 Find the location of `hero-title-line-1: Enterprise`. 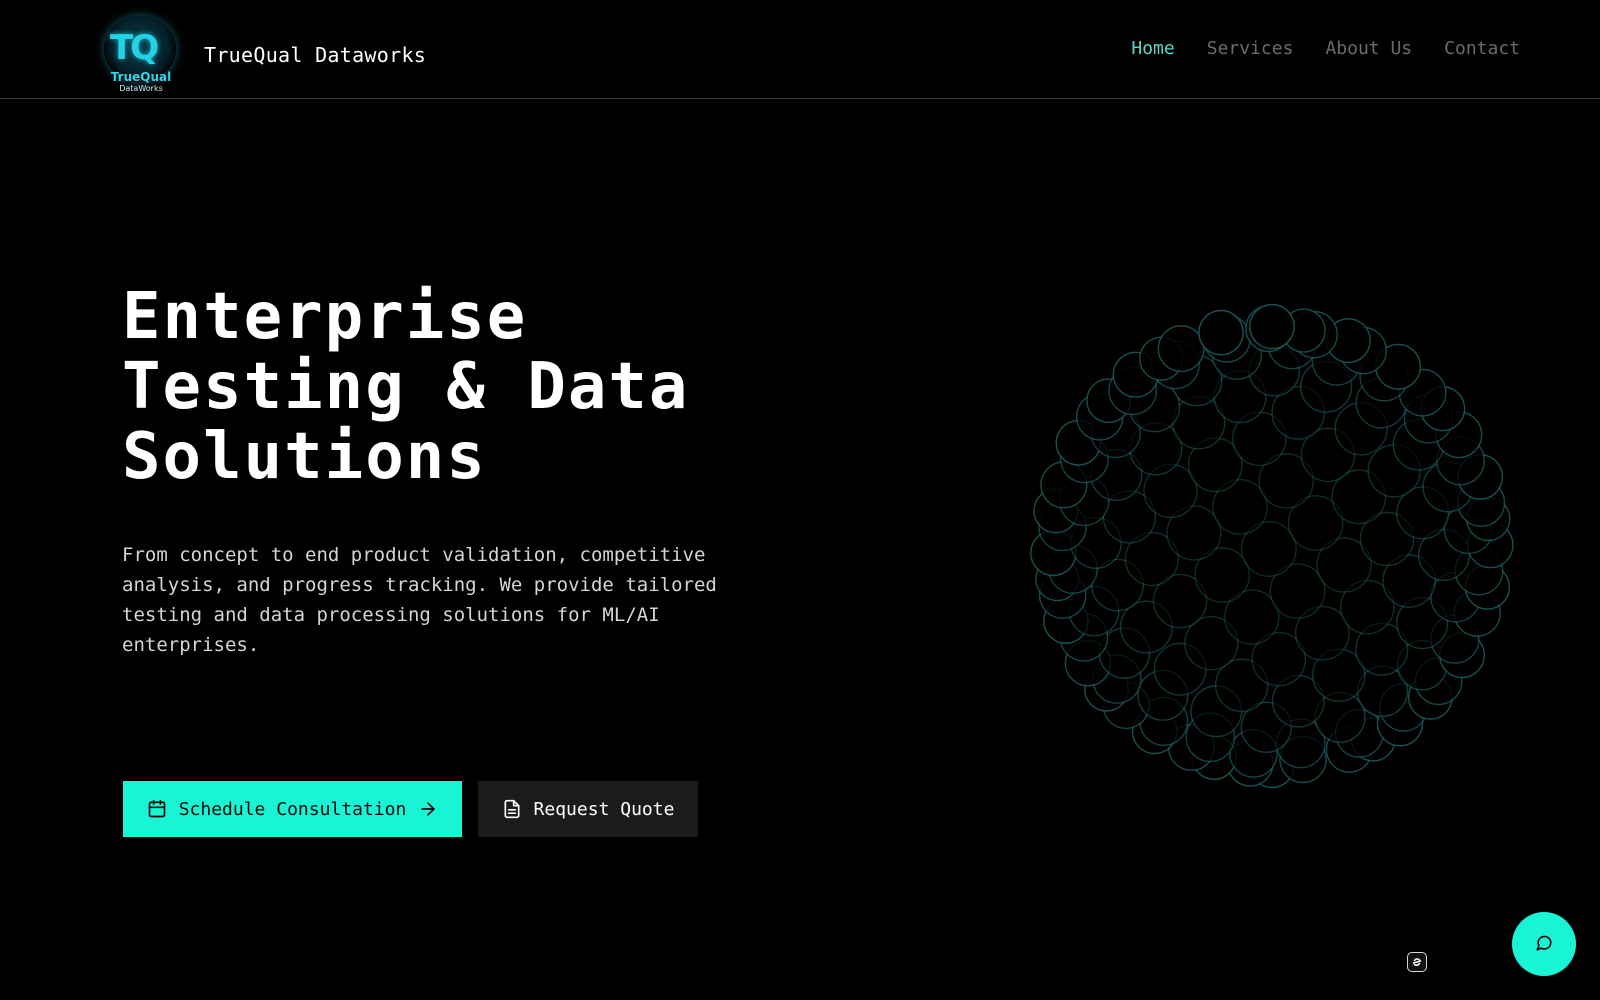

hero-title-line-1: Enterprise is located at coordinates (325, 317).